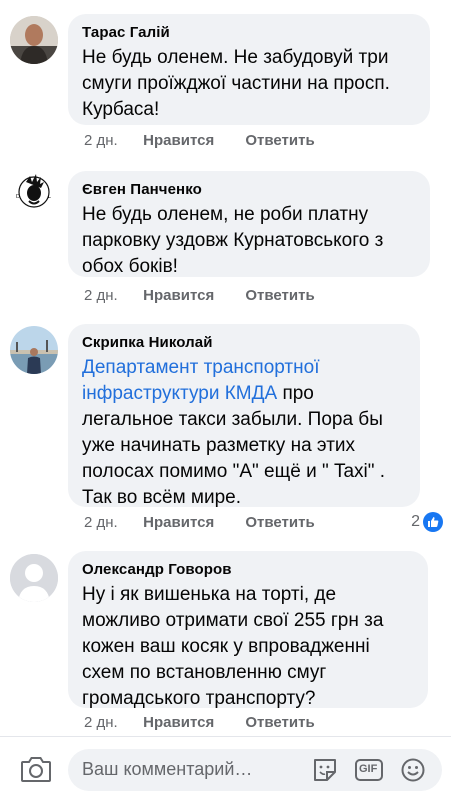  I want to click on comment-composer: Ваш комментарий… GIF, so click(225, 768).